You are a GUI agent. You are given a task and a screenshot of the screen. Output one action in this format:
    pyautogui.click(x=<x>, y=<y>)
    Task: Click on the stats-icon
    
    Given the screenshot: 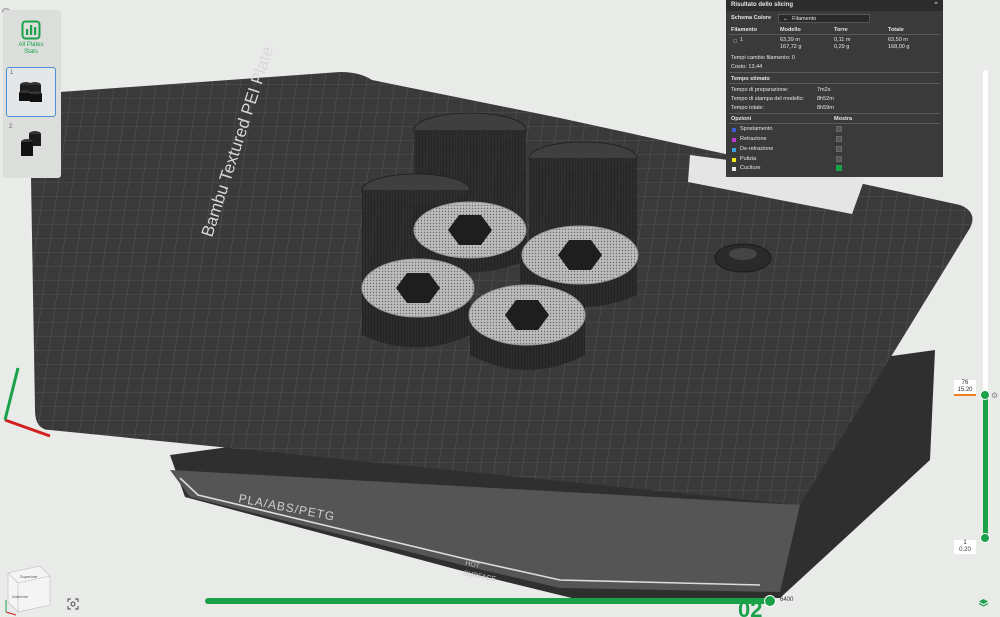 What is the action you would take?
    pyautogui.click(x=31, y=30)
    